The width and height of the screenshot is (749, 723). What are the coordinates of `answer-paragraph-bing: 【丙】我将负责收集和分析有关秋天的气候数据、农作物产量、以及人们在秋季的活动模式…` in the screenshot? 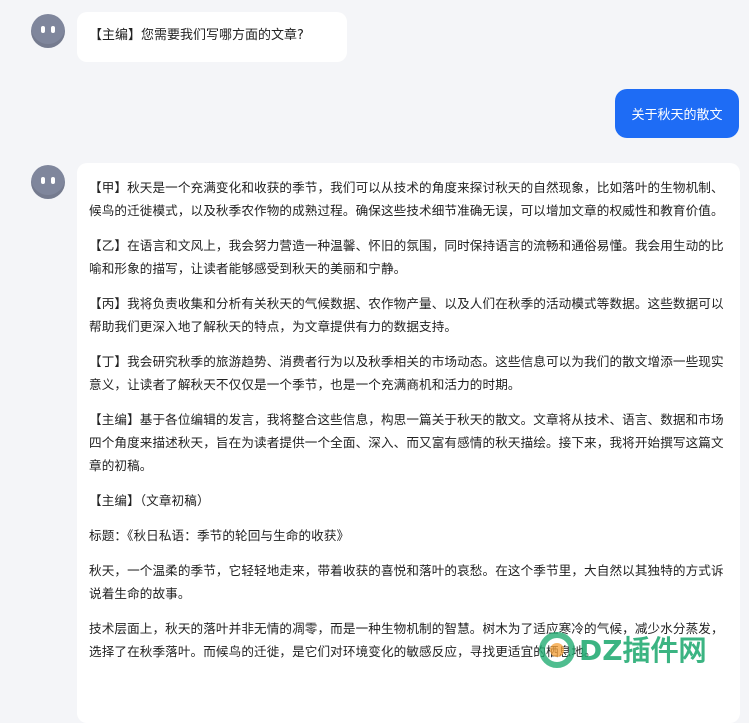 It's located at (406, 315).